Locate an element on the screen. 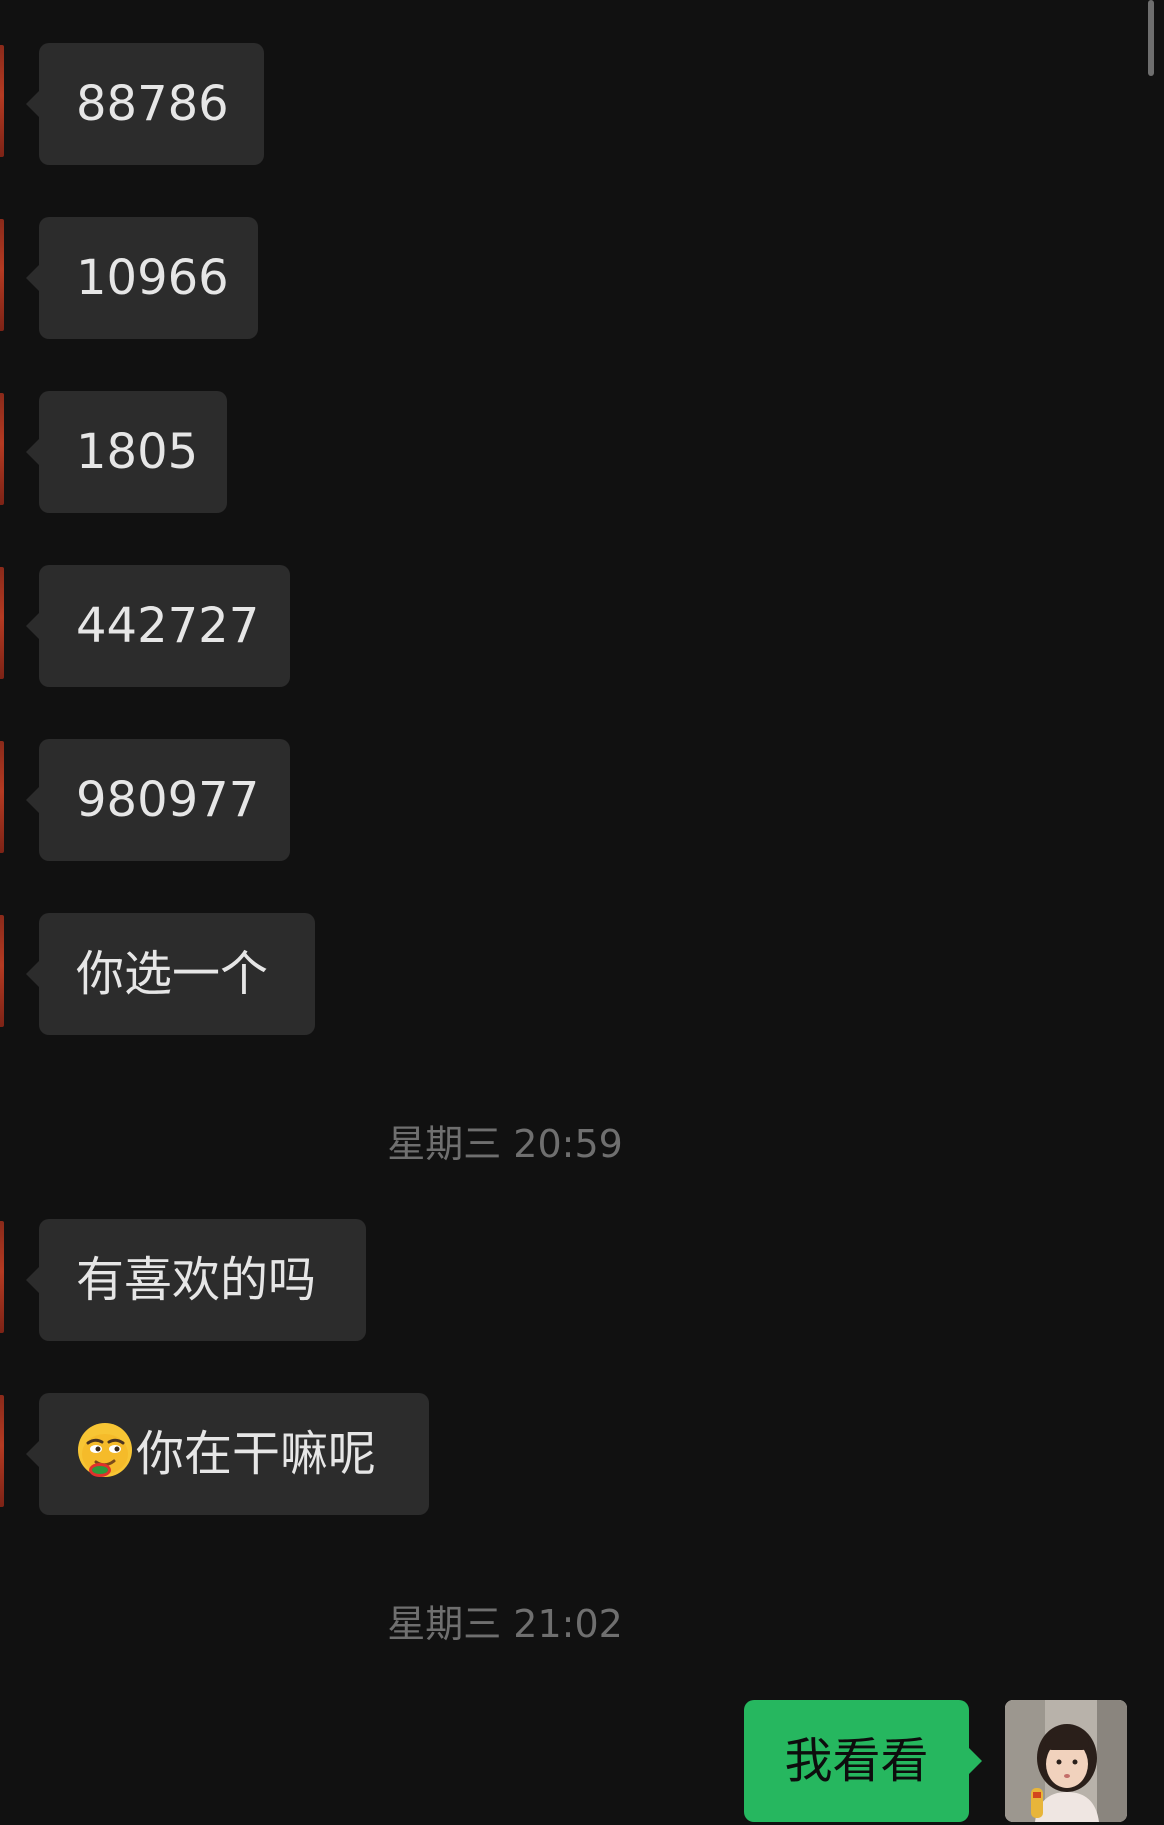  incoming-message-bubble: 1805 is located at coordinates (126, 452).